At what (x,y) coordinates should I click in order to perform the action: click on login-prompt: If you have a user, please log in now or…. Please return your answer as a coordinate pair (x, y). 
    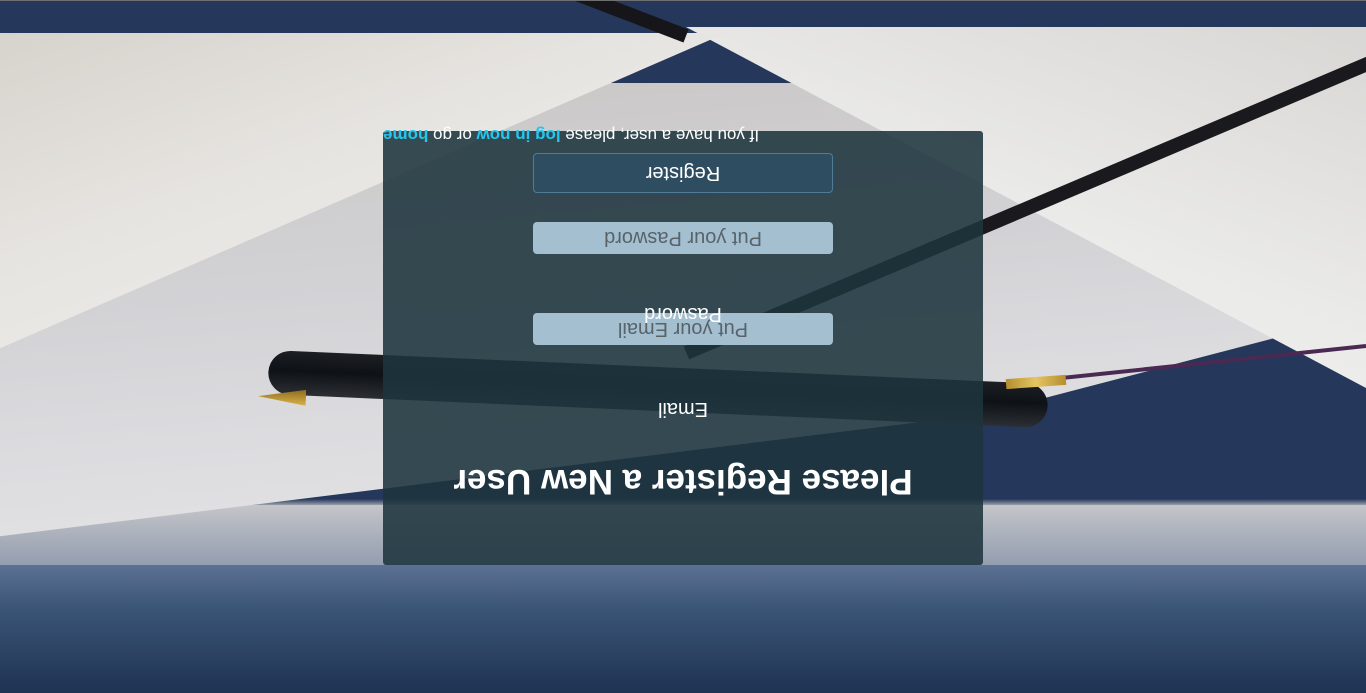
    Looking at the image, I should click on (683, 135).